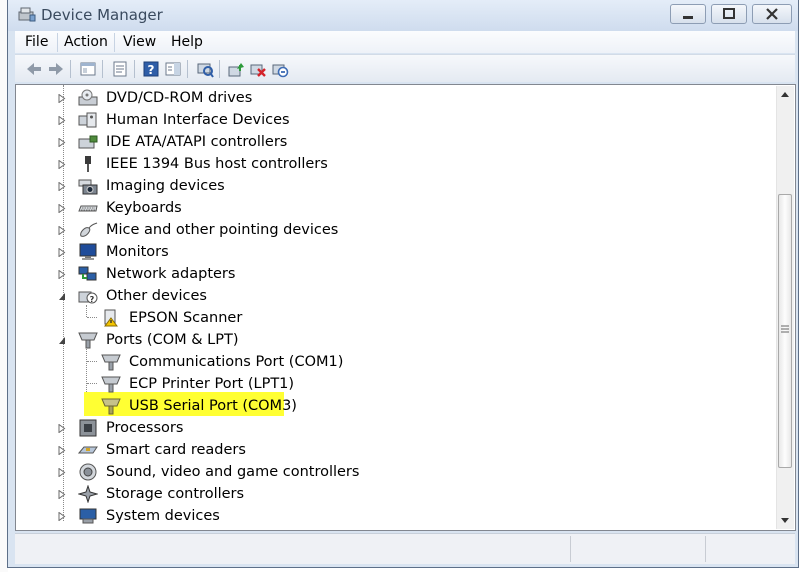  What do you see at coordinates (408, 362) in the screenshot?
I see `tree-item-communications-port-com1: Communications Port (COM1)` at bounding box center [408, 362].